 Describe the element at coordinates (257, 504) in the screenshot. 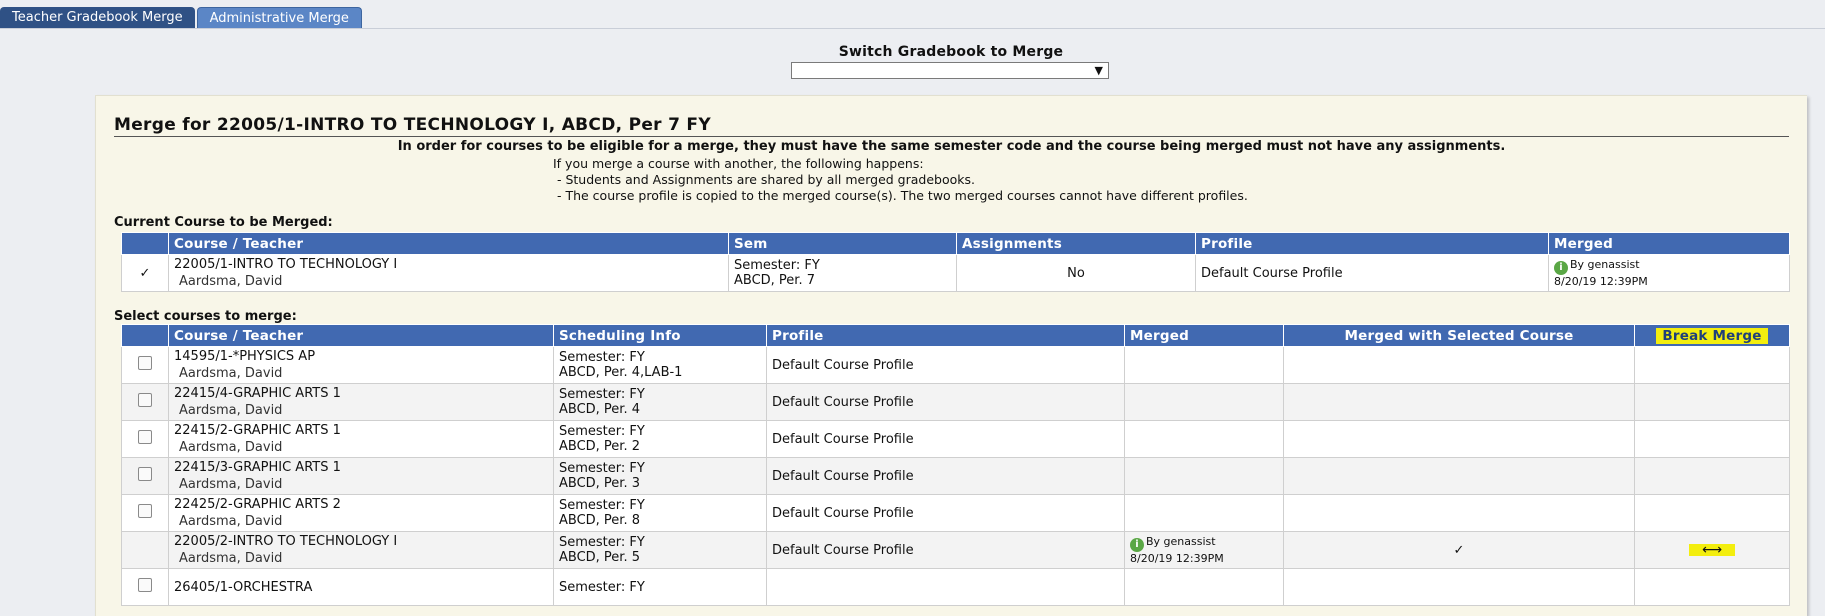

I see `course-name: 22425/2-GRAPHIC ARTS 2` at that location.